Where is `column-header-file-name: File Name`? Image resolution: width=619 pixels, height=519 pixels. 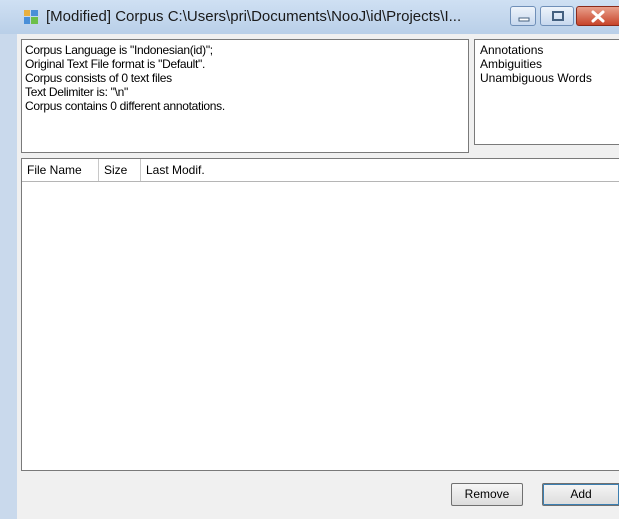
column-header-file-name: File Name is located at coordinates (60, 170).